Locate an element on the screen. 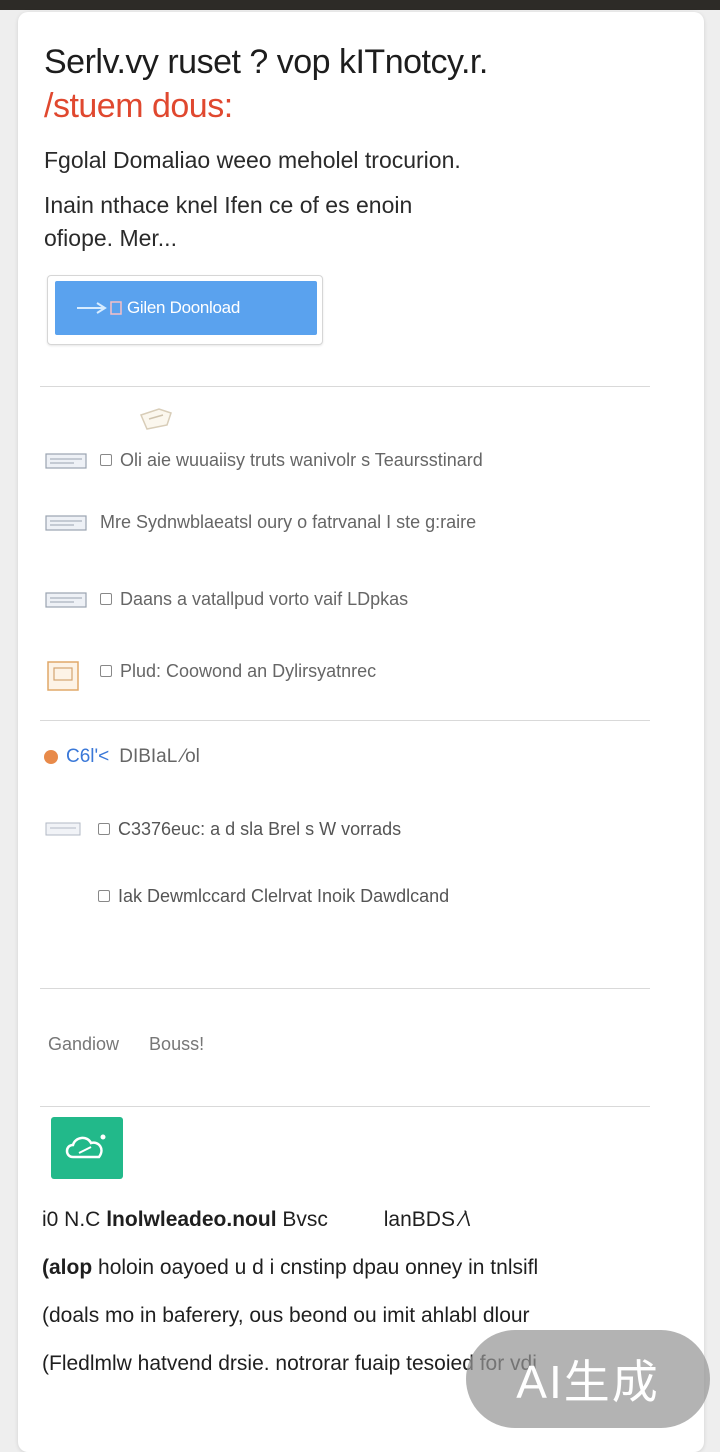 The width and height of the screenshot is (720, 1452). page-title: Serlv.vy ruset ? vop kITnotcy.r. is located at coordinates (266, 62).